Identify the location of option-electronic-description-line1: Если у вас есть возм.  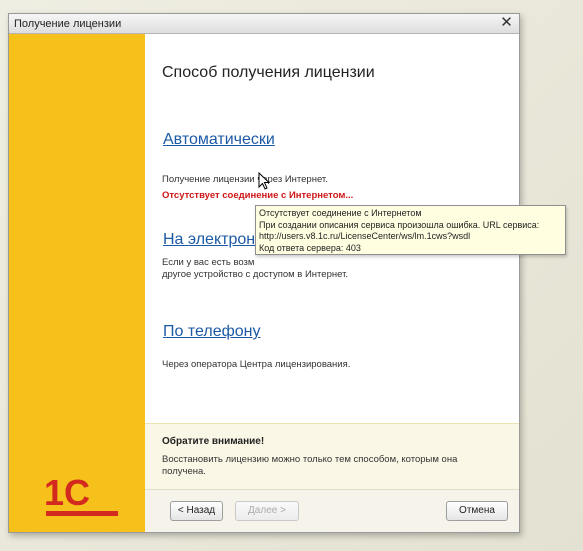
(208, 262).